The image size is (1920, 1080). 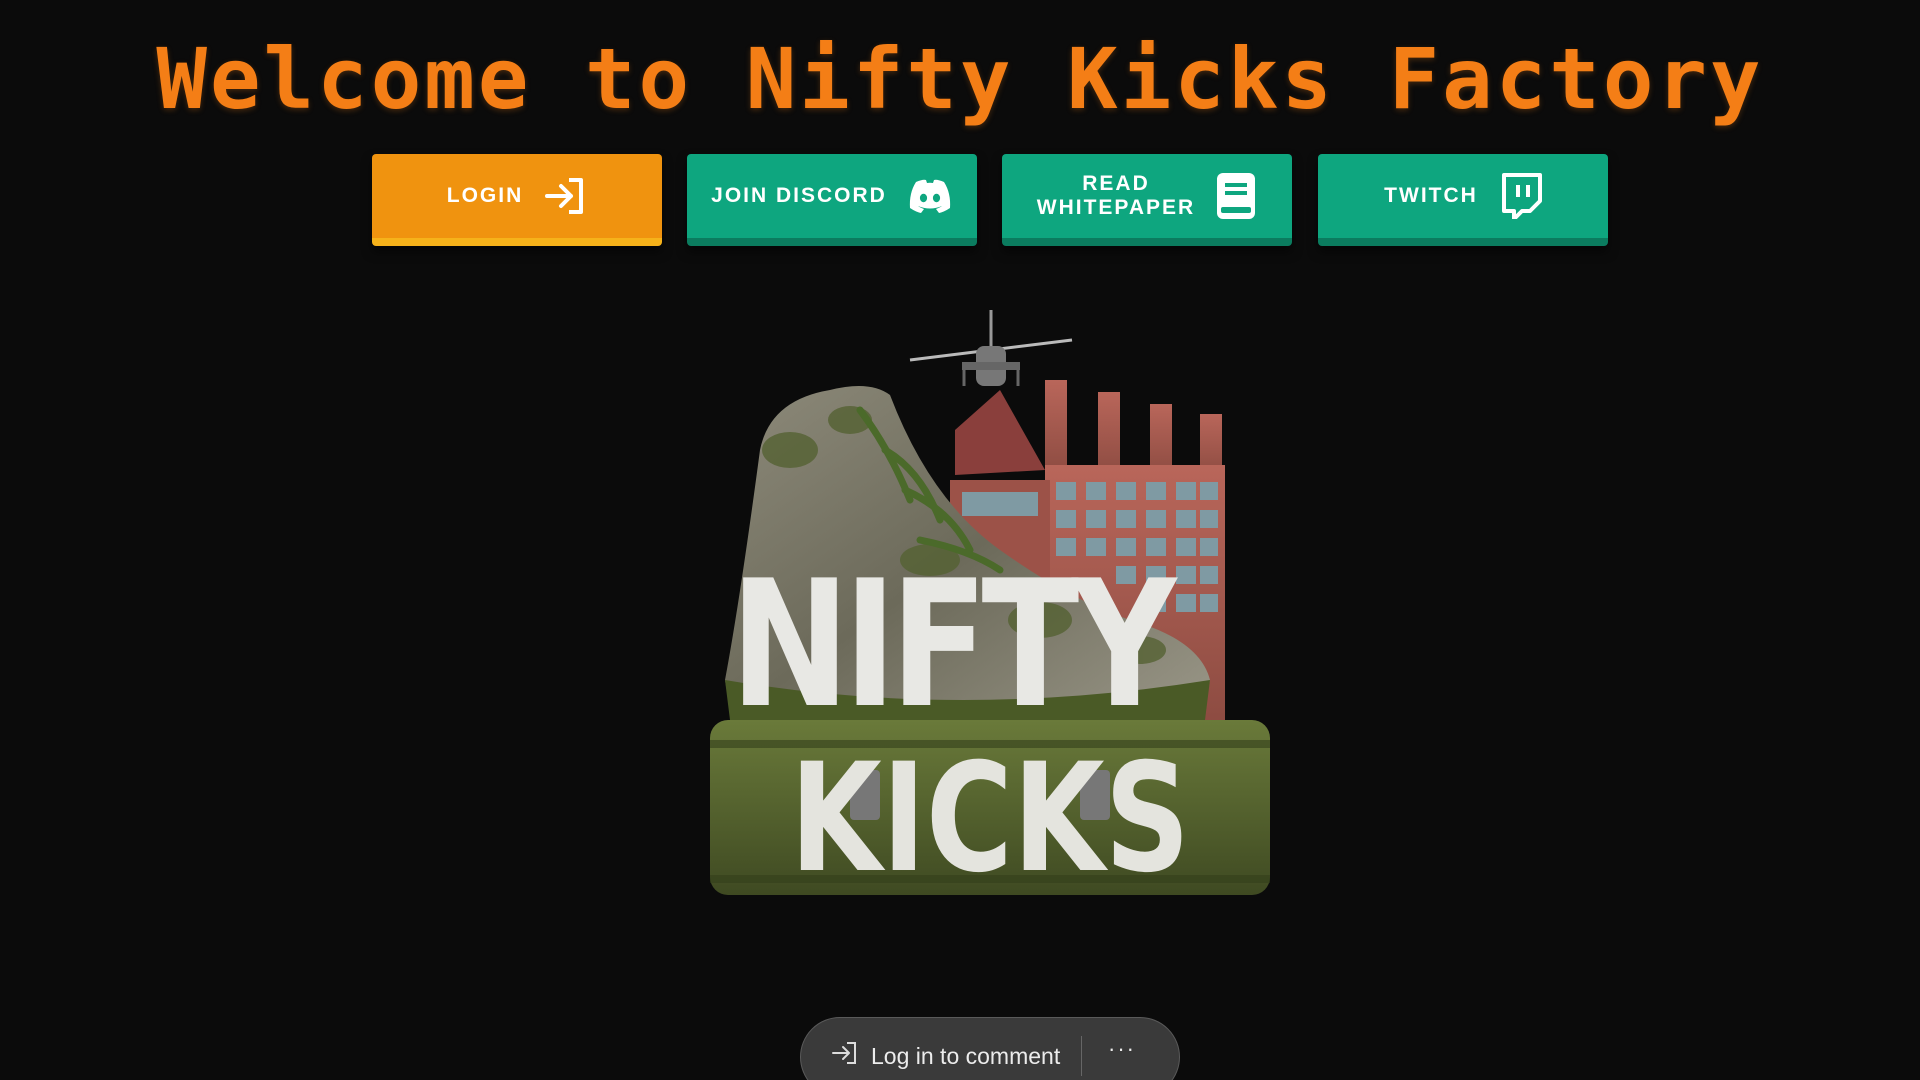 I want to click on crate-illustration: KICKS, so click(x=990, y=813).